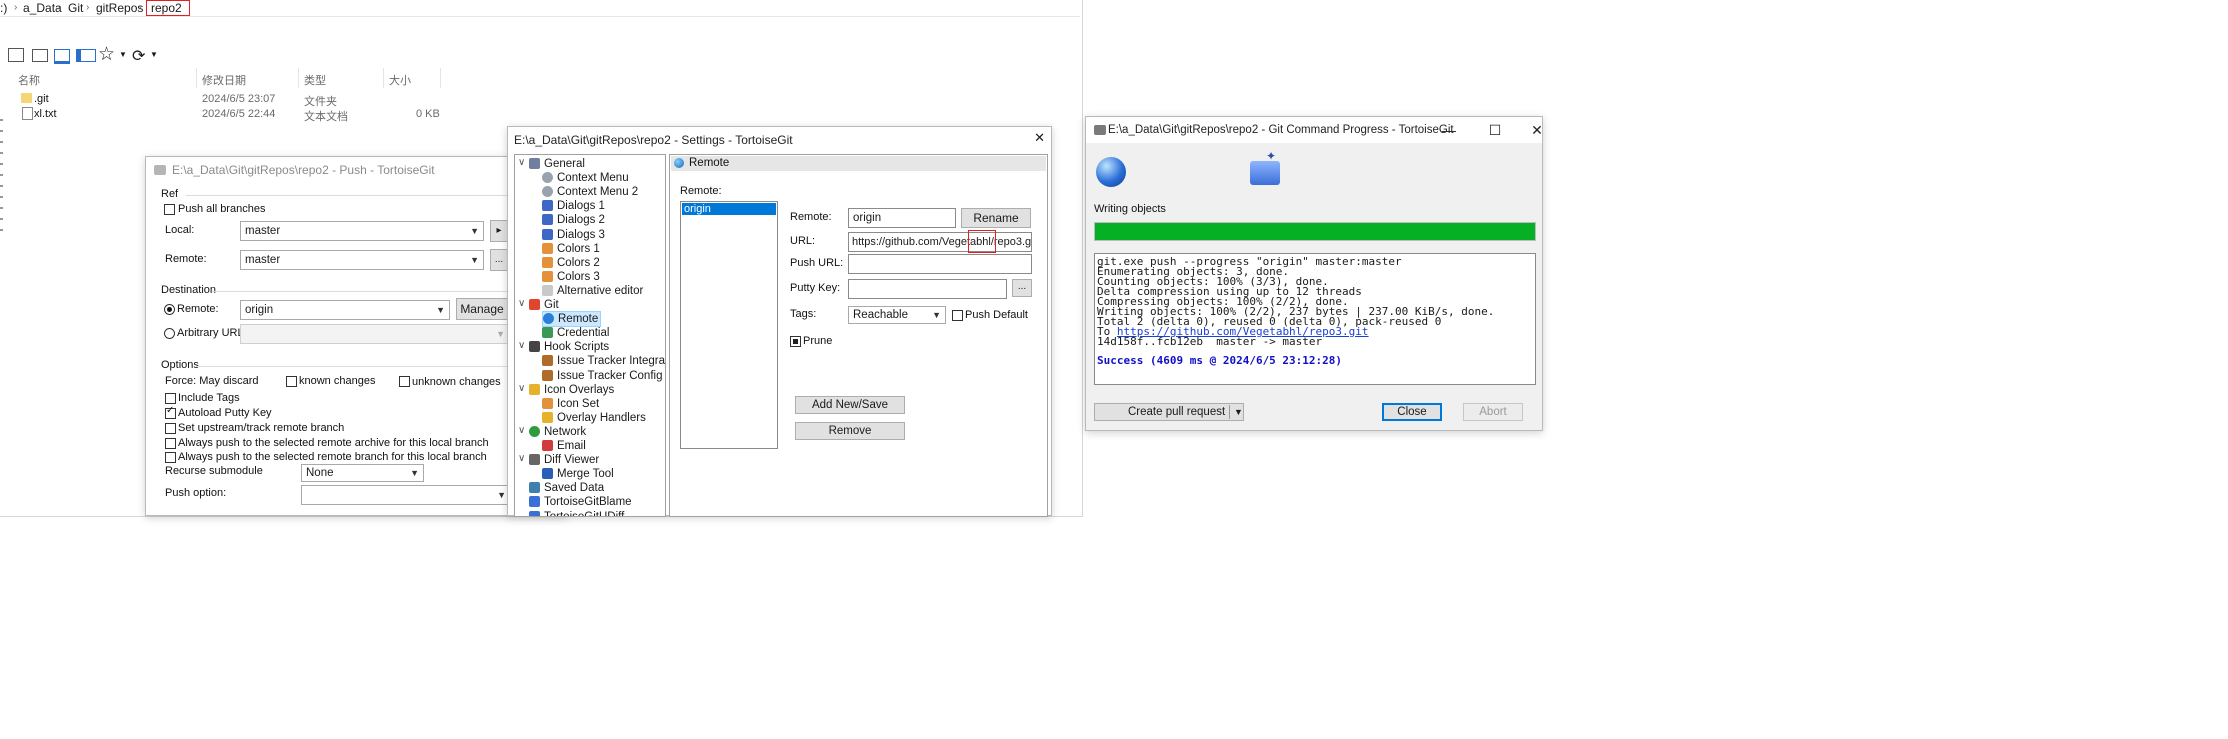 This screenshot has width=2228, height=739. Describe the element at coordinates (571, 390) in the screenshot. I see `tree-item-icon-overlays: Icon Overlays` at that location.